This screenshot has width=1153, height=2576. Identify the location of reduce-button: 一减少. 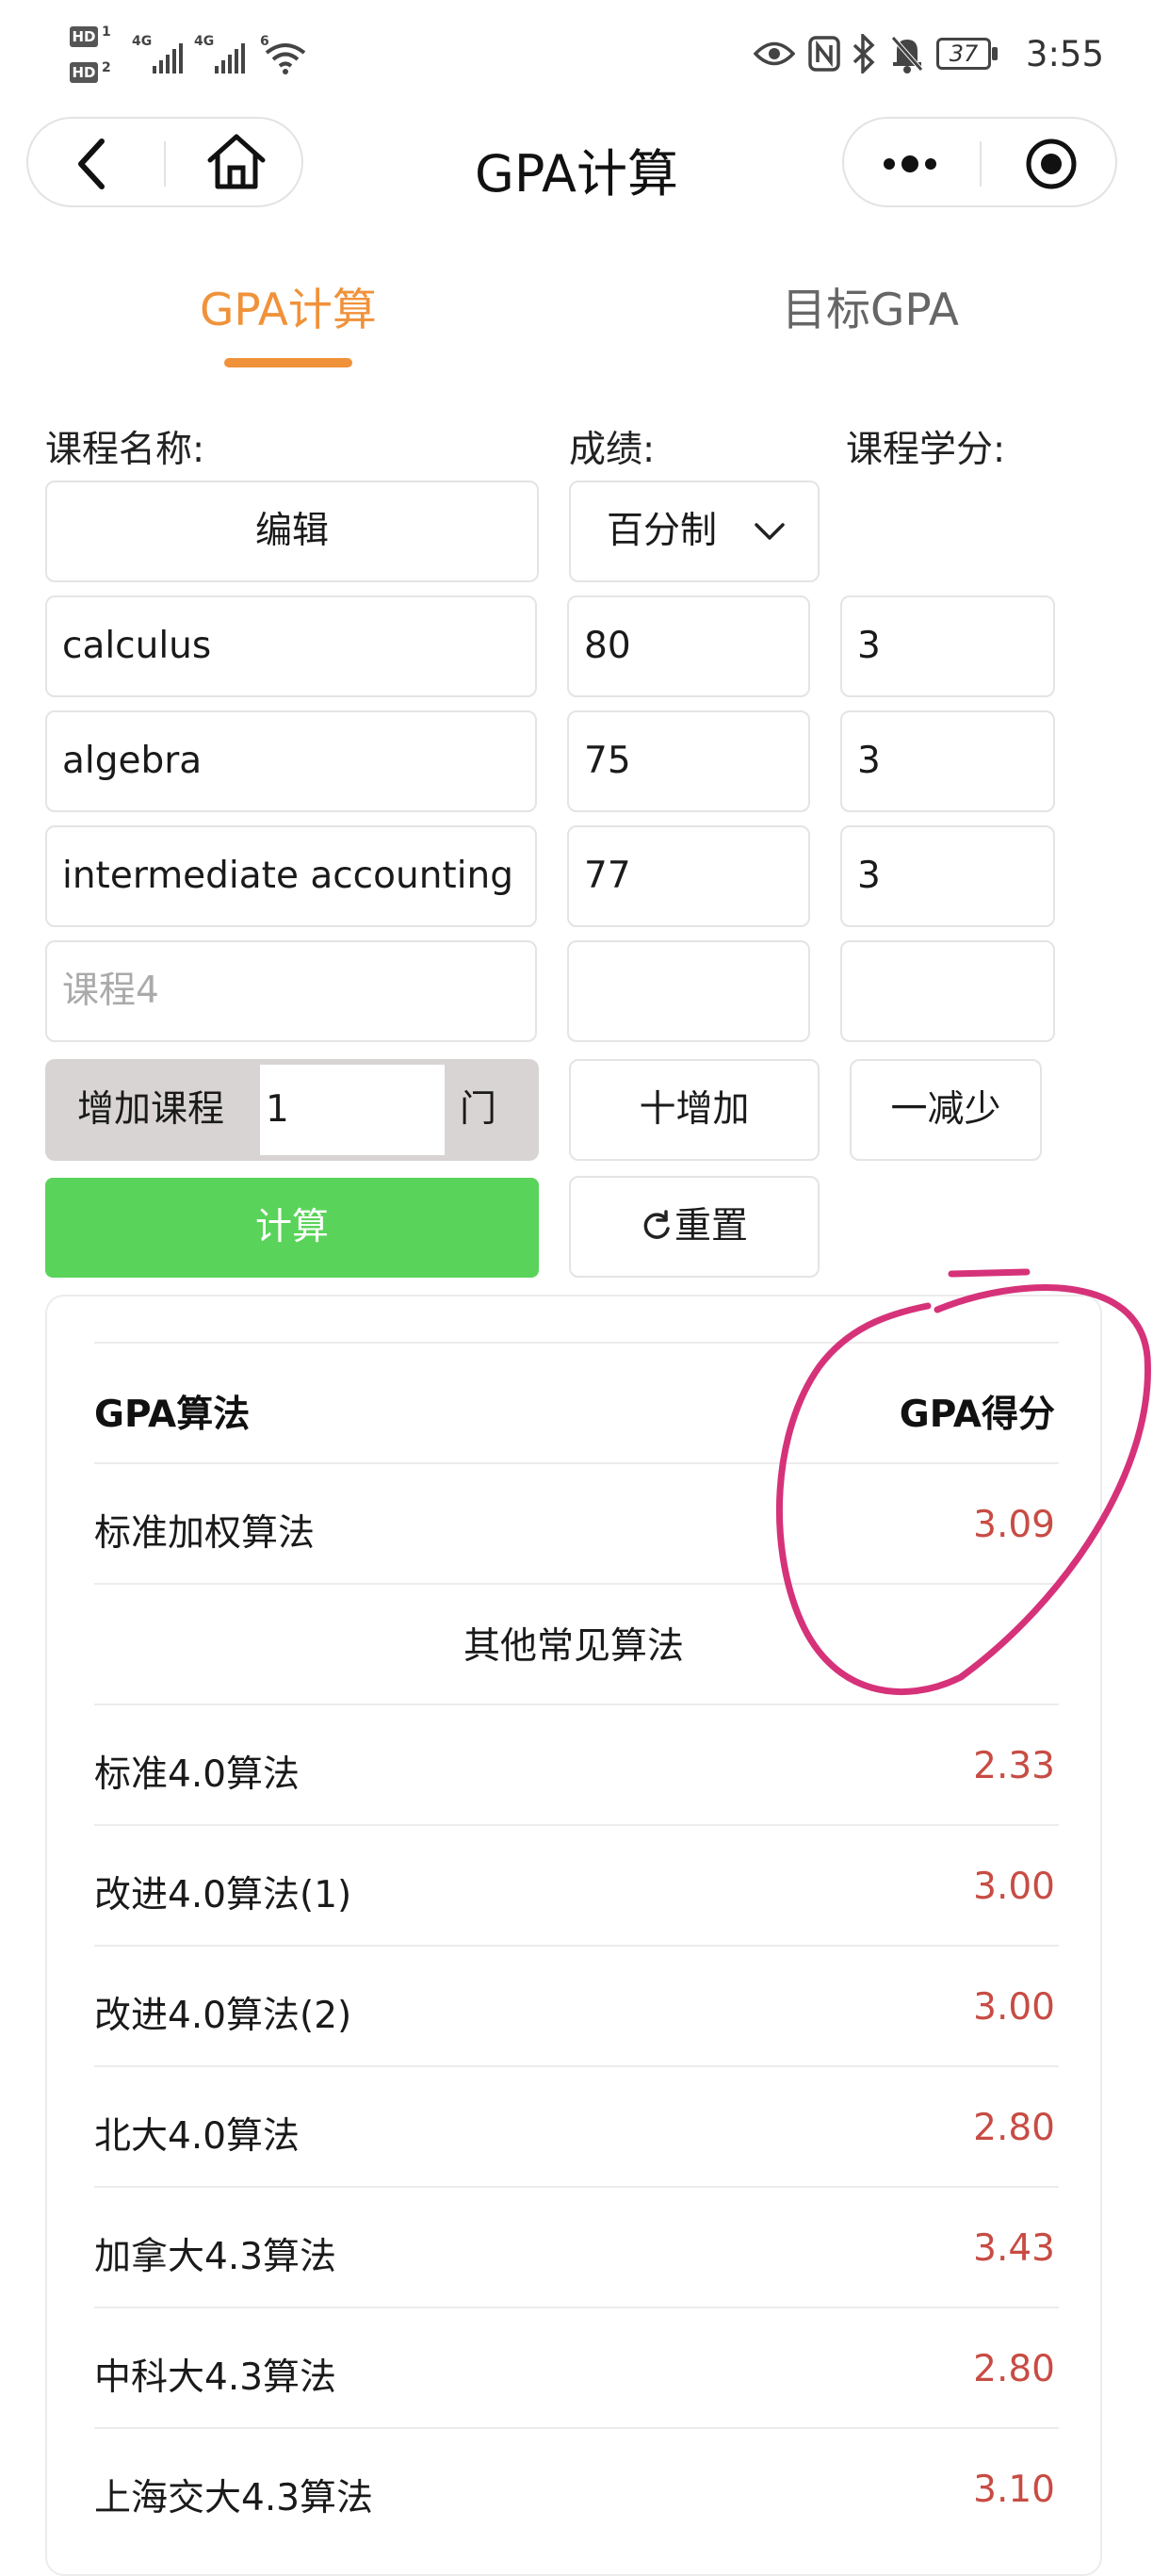
(946, 1110).